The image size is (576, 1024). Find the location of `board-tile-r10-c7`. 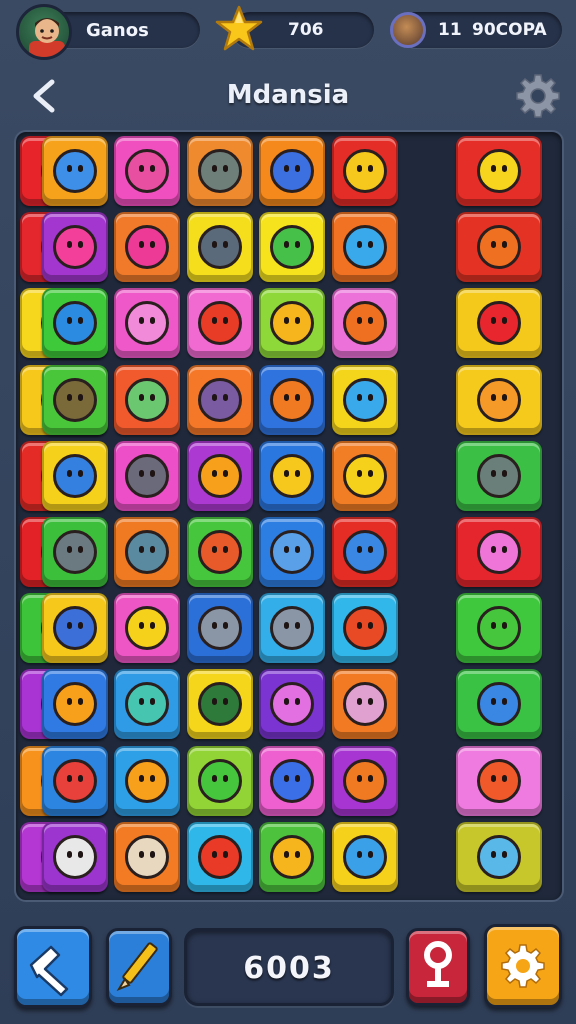

board-tile-r10-c7 is located at coordinates (499, 856).